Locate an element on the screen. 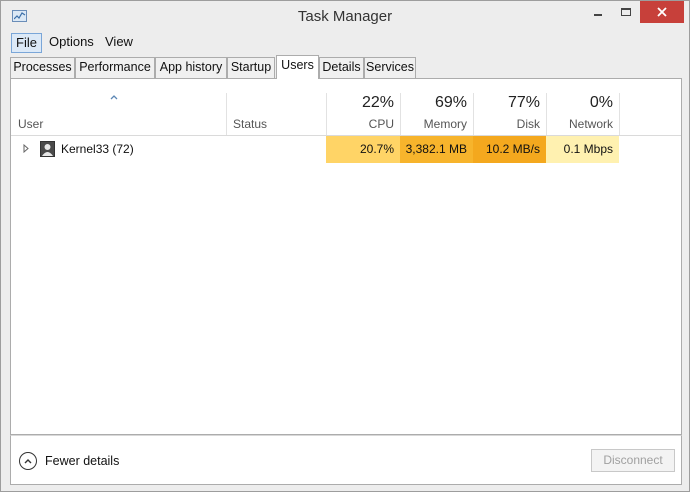 The image size is (690, 492). cpu-cell: 20.7% is located at coordinates (363, 149).